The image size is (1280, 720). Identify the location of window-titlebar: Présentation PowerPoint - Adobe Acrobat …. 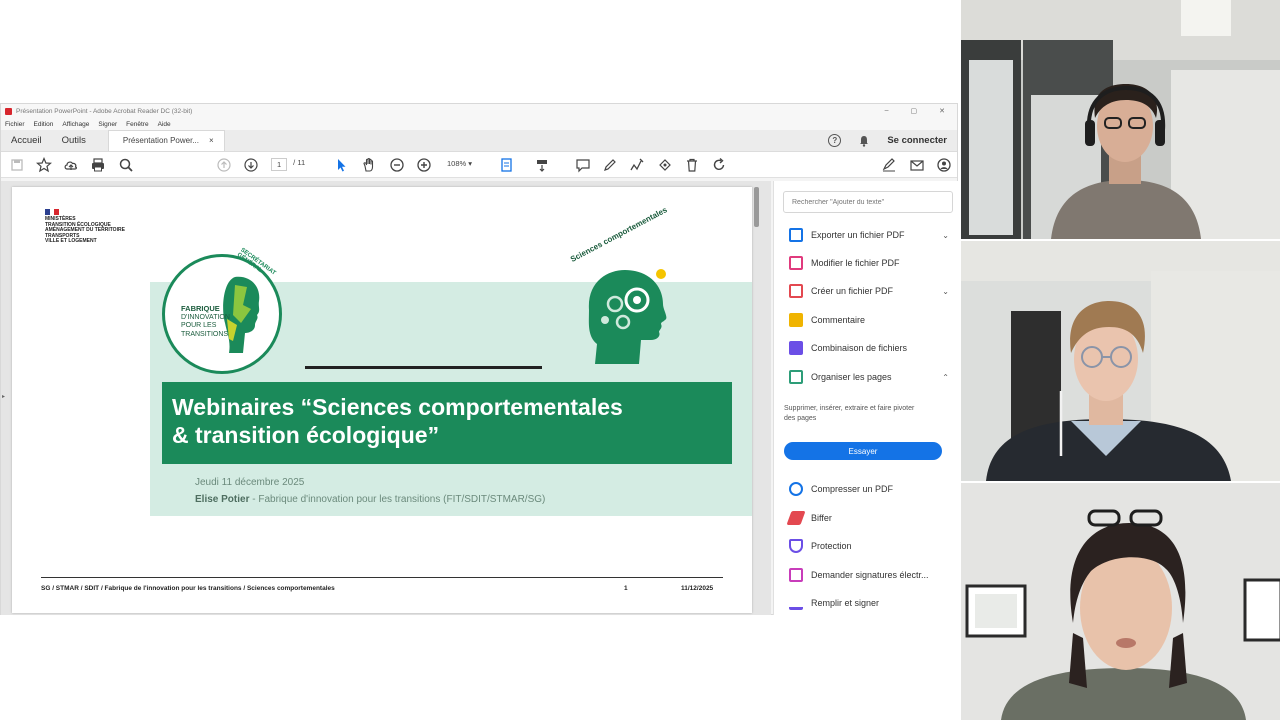
(479, 111).